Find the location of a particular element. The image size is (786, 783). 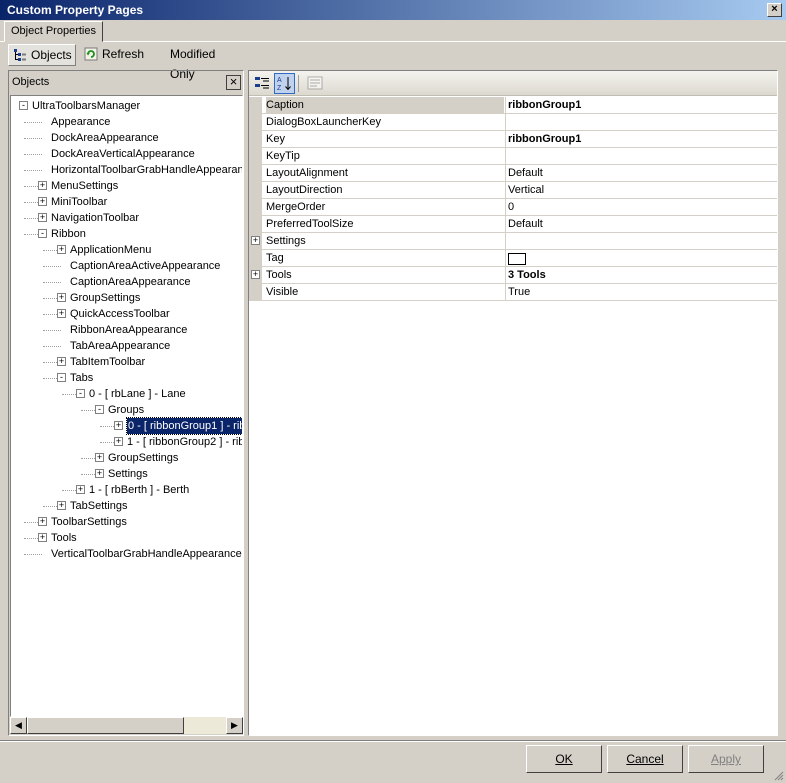

window-close-button: × is located at coordinates (774, 10).